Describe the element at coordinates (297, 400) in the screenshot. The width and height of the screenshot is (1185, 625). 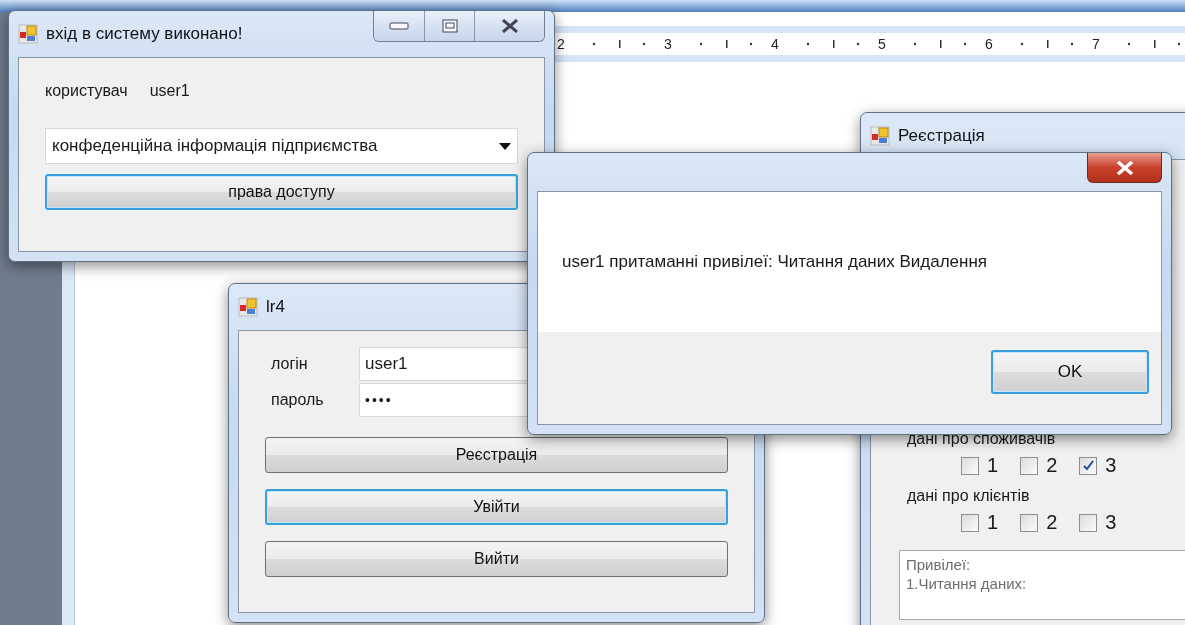
I see `field-label: пароль` at that location.